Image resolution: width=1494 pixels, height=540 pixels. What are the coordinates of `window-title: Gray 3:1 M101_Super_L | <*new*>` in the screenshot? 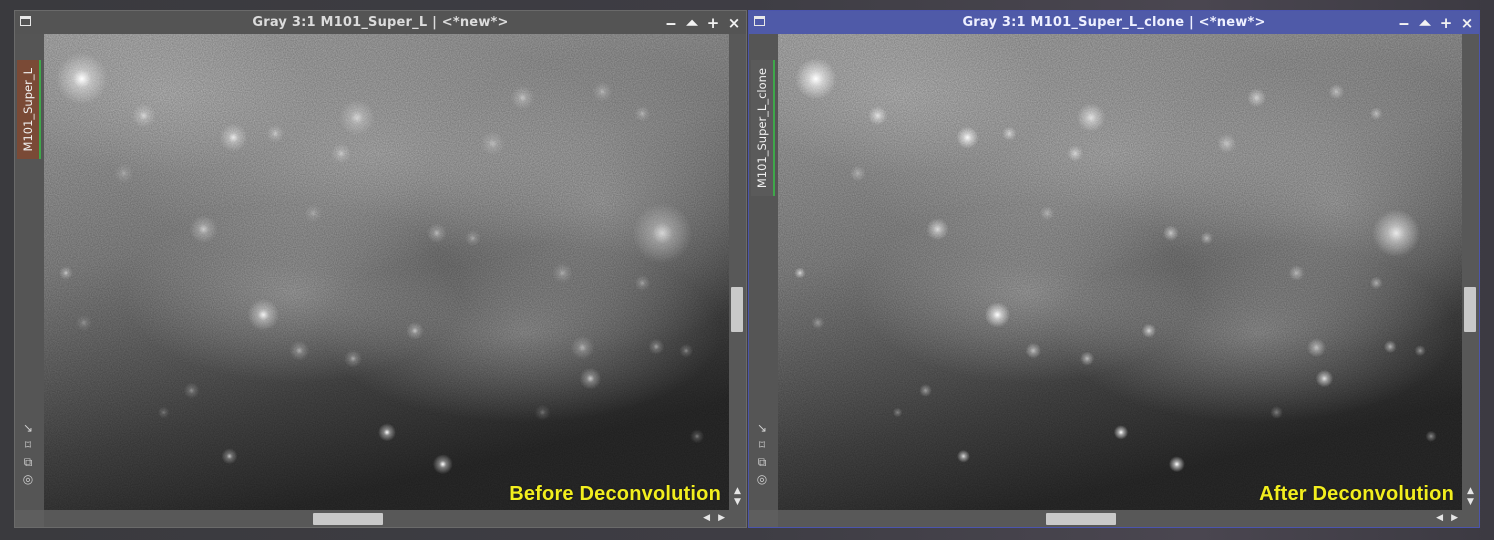 It's located at (380, 22).